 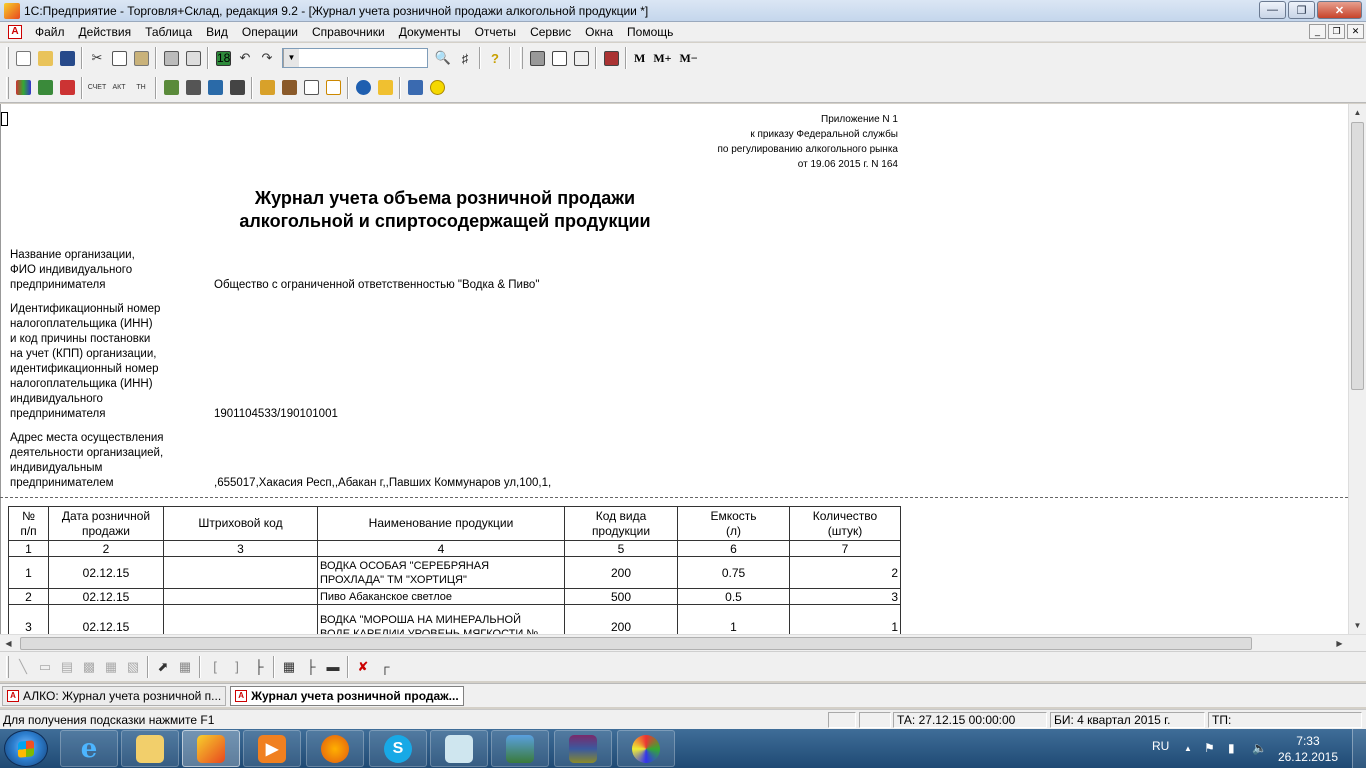 I want to click on scroll-left-icon: ◀, so click(x=8, y=643).